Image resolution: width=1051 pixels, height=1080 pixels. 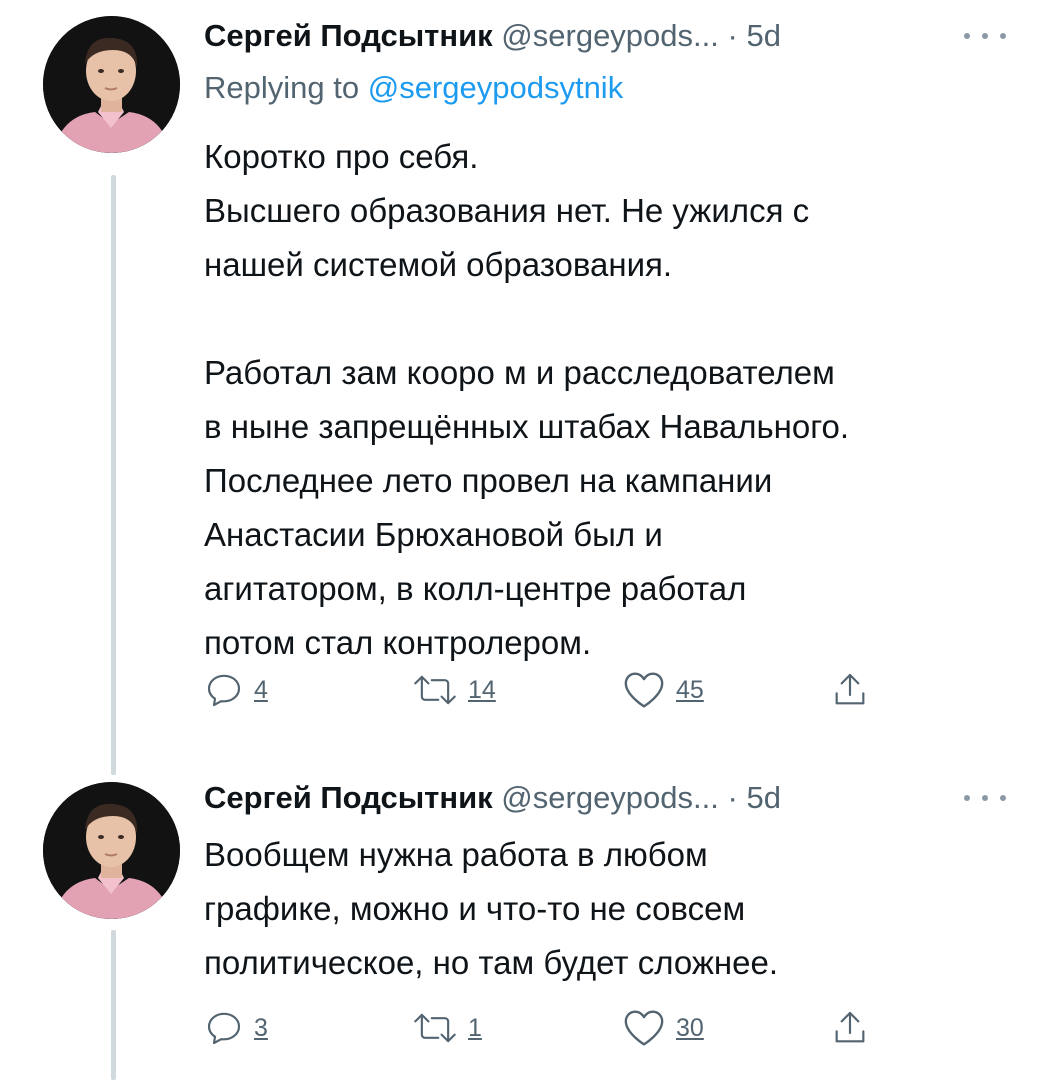 I want to click on reply-button: 3, so click(x=236, y=1028).